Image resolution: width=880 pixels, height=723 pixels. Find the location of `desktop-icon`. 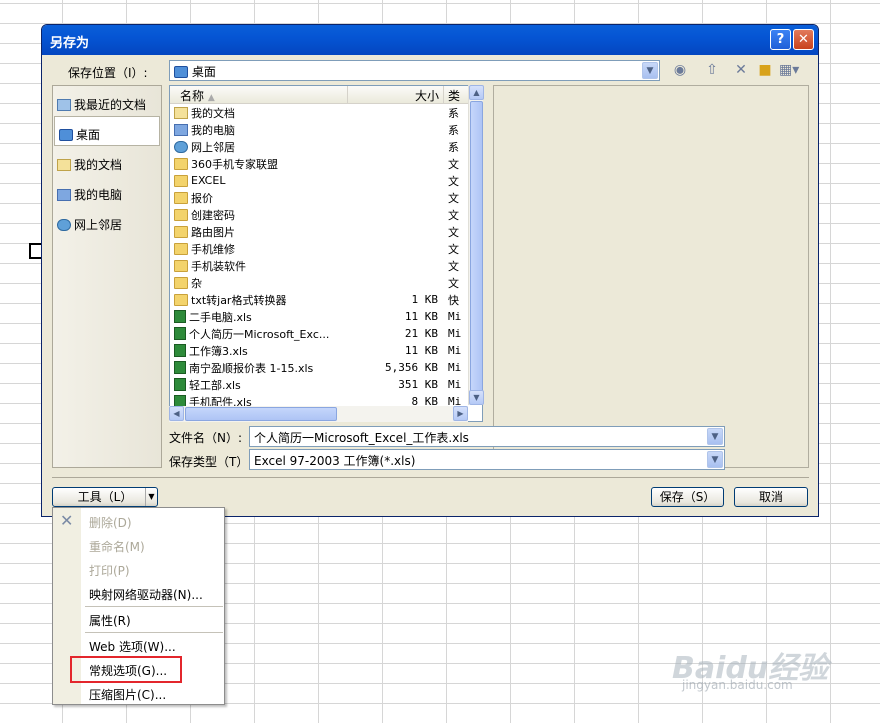

desktop-icon is located at coordinates (181, 72).